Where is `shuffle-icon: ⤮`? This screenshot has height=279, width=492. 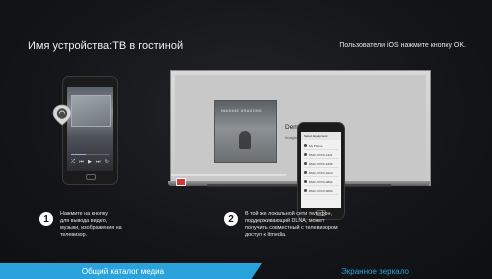 shuffle-icon: ⤮ is located at coordinates (73, 162).